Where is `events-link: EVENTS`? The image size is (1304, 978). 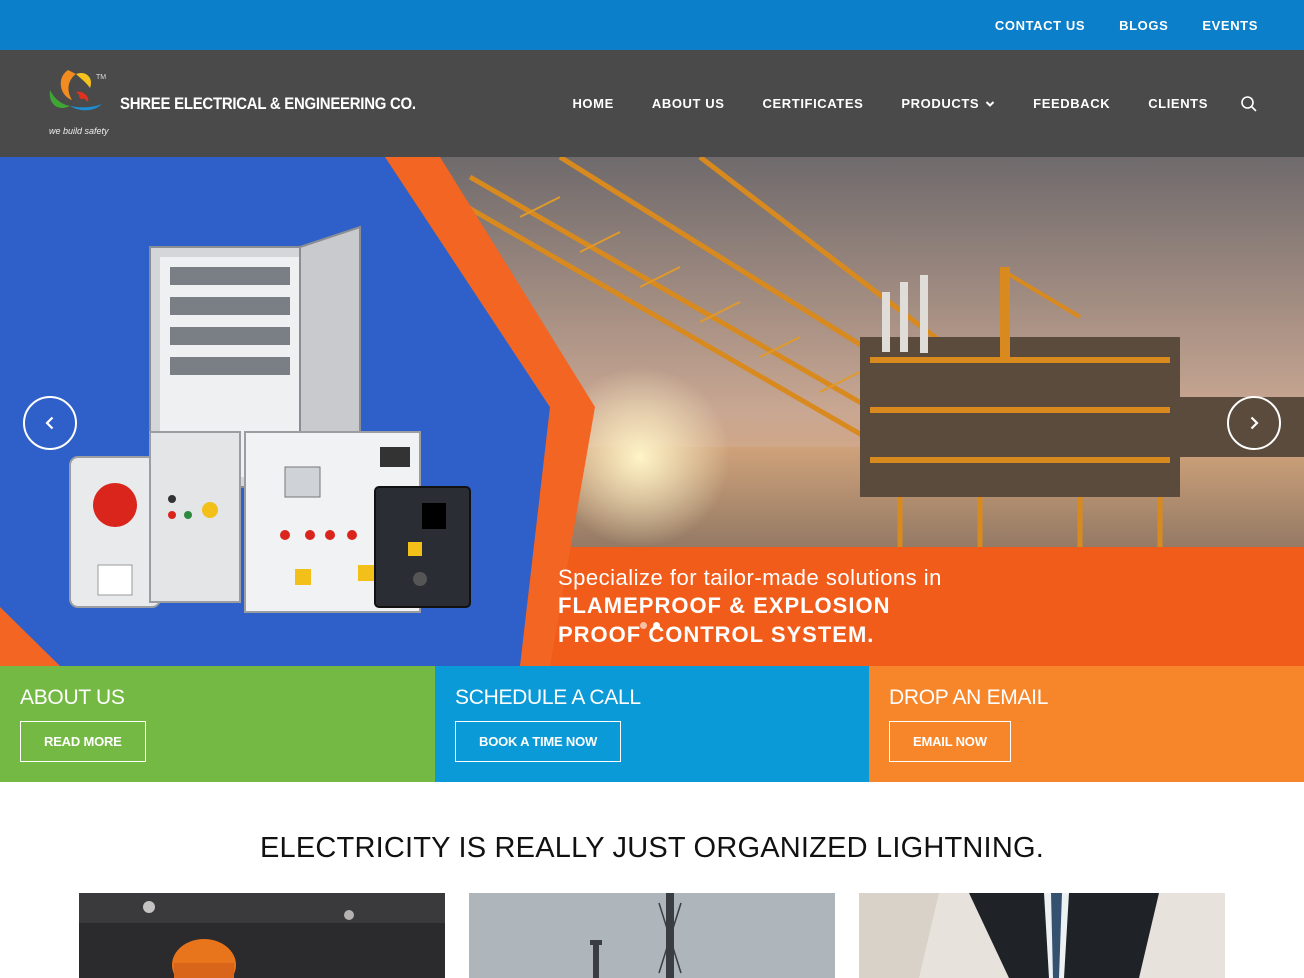 events-link: EVENTS is located at coordinates (1230, 25).